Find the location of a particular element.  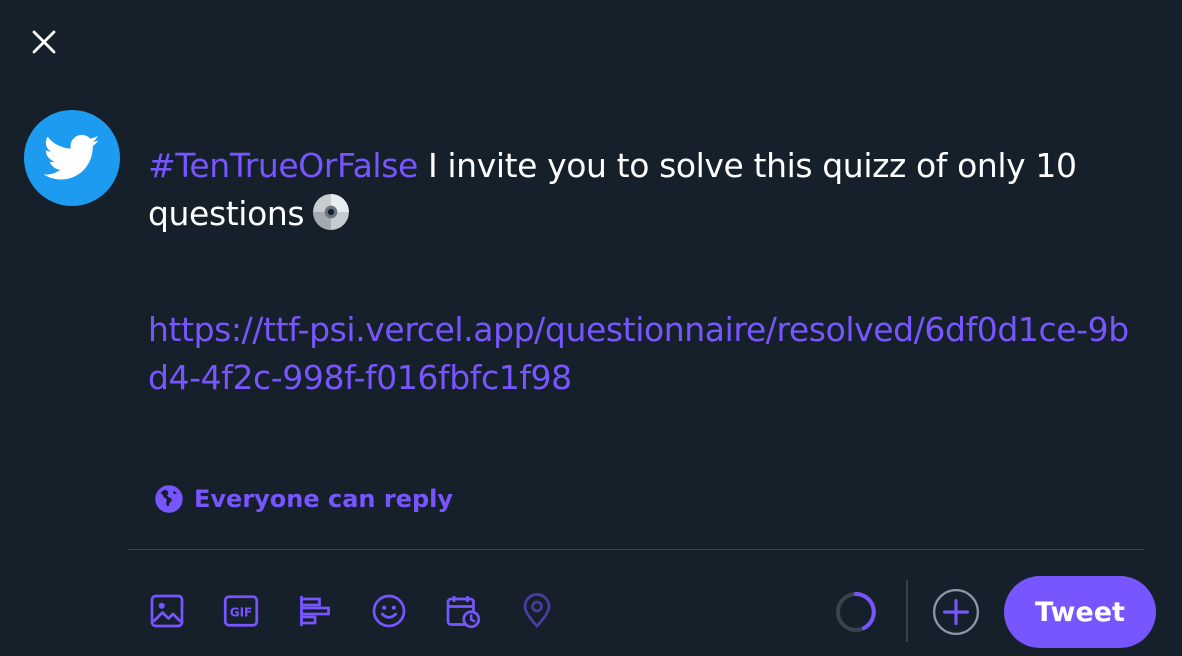

media-button is located at coordinates (167, 611).